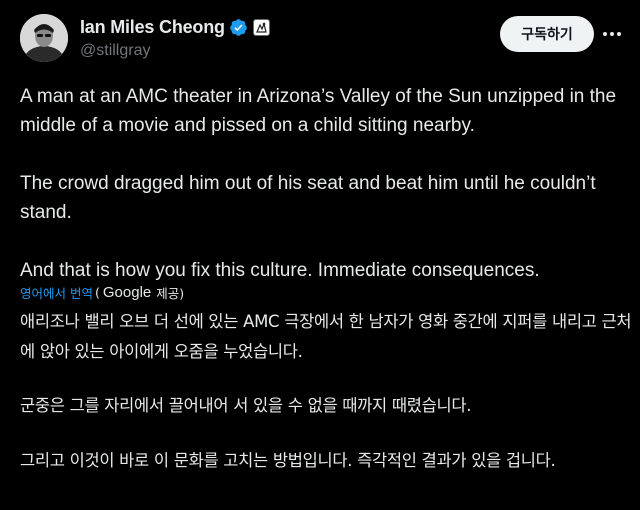  Describe the element at coordinates (547, 34) in the screenshot. I see `follow-button: 구독하기` at that location.